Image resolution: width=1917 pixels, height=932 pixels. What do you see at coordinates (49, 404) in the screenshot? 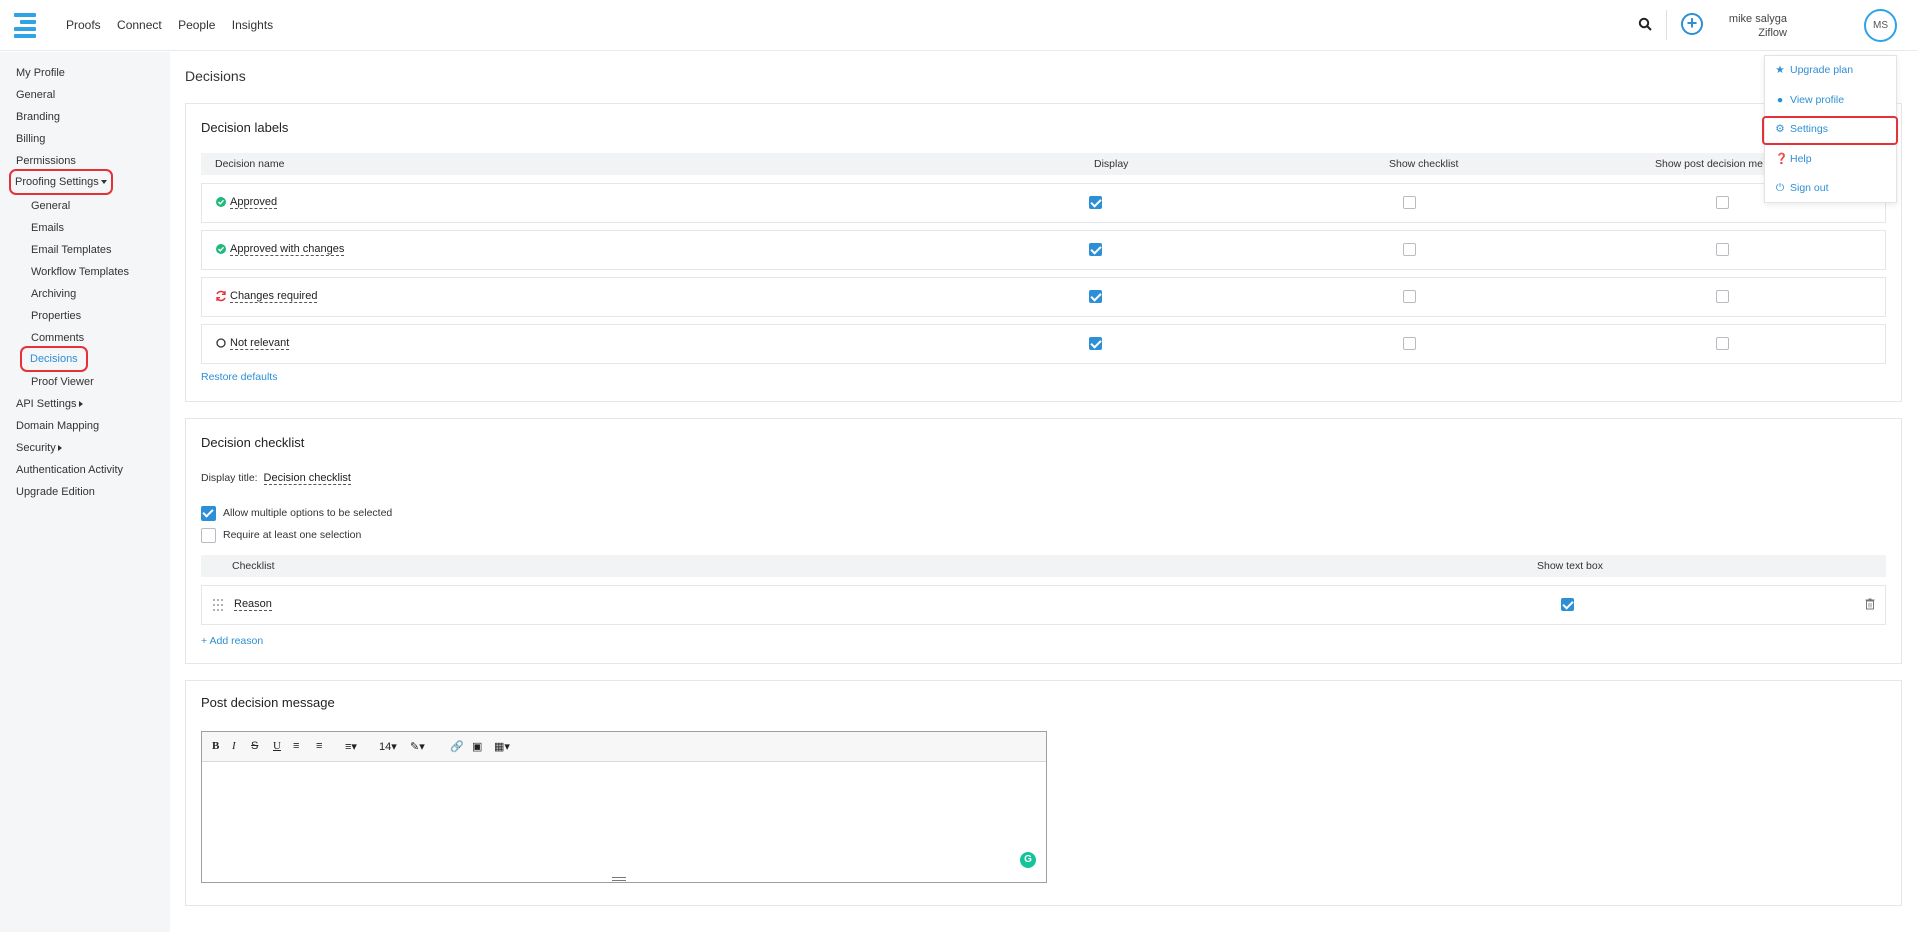
I see `sidebar-item-api-settings: API Settings` at bounding box center [49, 404].